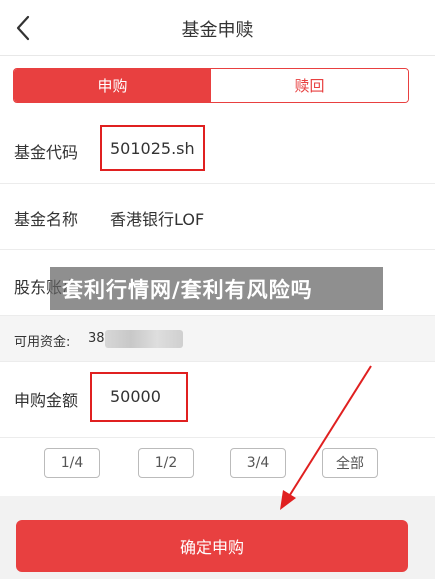  What do you see at coordinates (112, 85) in the screenshot?
I see `tab-purchase: 申购` at bounding box center [112, 85].